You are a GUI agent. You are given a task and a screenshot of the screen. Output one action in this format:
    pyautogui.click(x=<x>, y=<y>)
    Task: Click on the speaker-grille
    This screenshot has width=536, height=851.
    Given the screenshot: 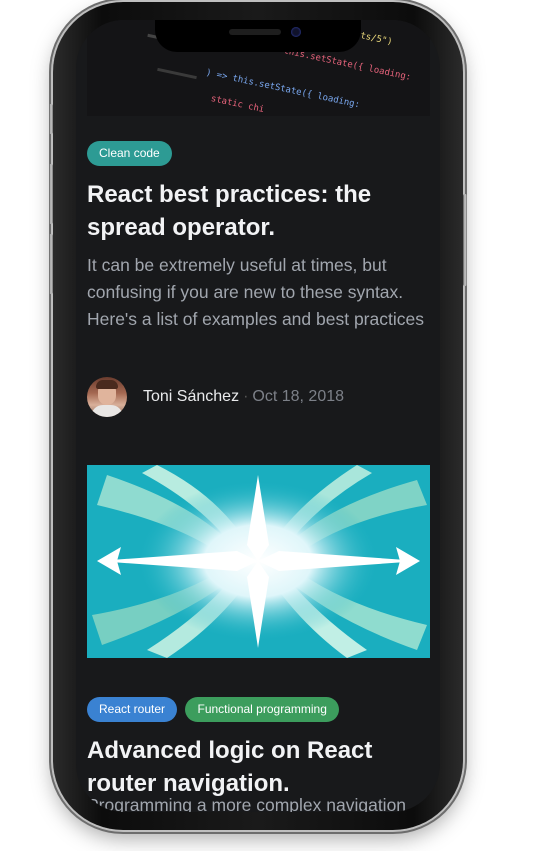 What is the action you would take?
    pyautogui.click(x=255, y=32)
    